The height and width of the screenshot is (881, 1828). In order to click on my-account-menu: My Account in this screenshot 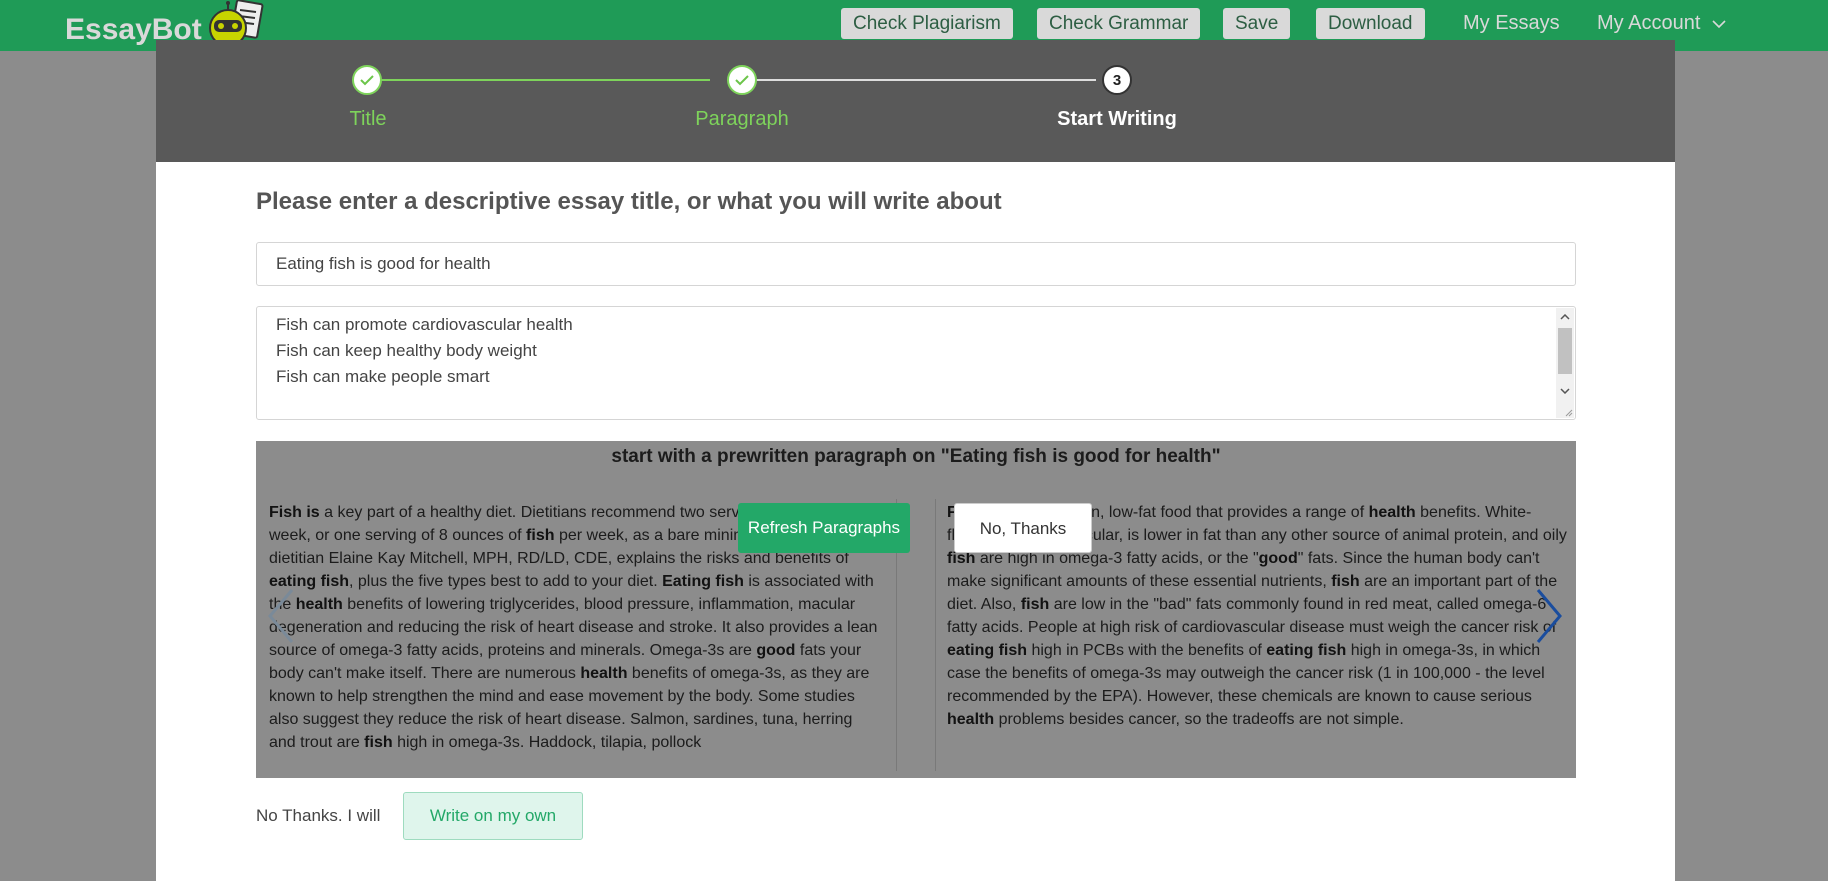, I will do `click(1661, 23)`.